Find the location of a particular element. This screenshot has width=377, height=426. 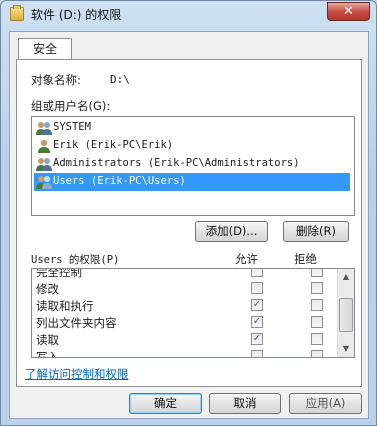

permission-name: 读取和执行 is located at coordinates (65, 306).